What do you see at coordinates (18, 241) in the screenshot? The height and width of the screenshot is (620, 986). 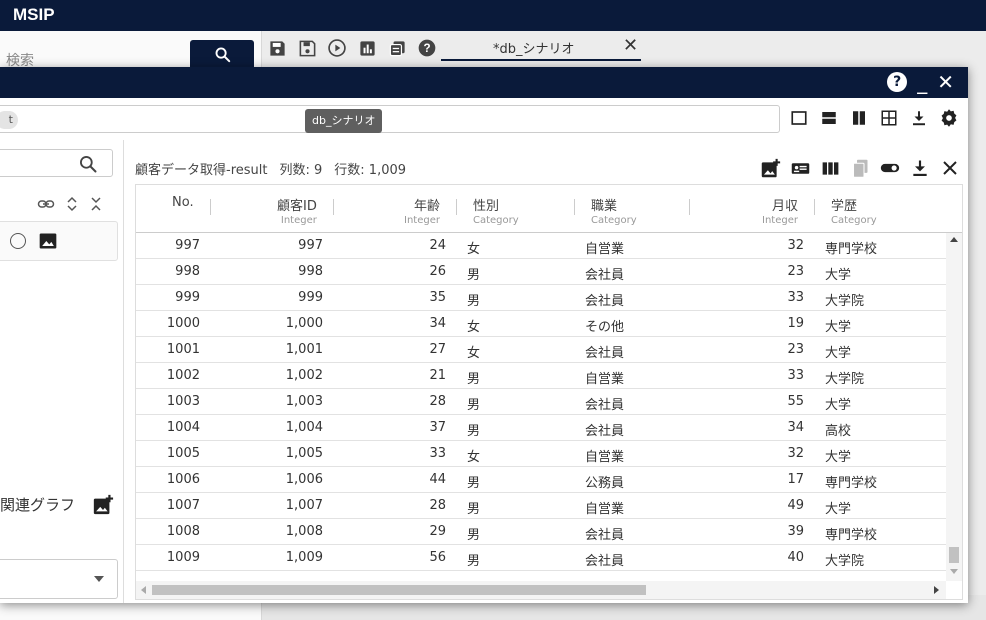 I see `radio-button` at bounding box center [18, 241].